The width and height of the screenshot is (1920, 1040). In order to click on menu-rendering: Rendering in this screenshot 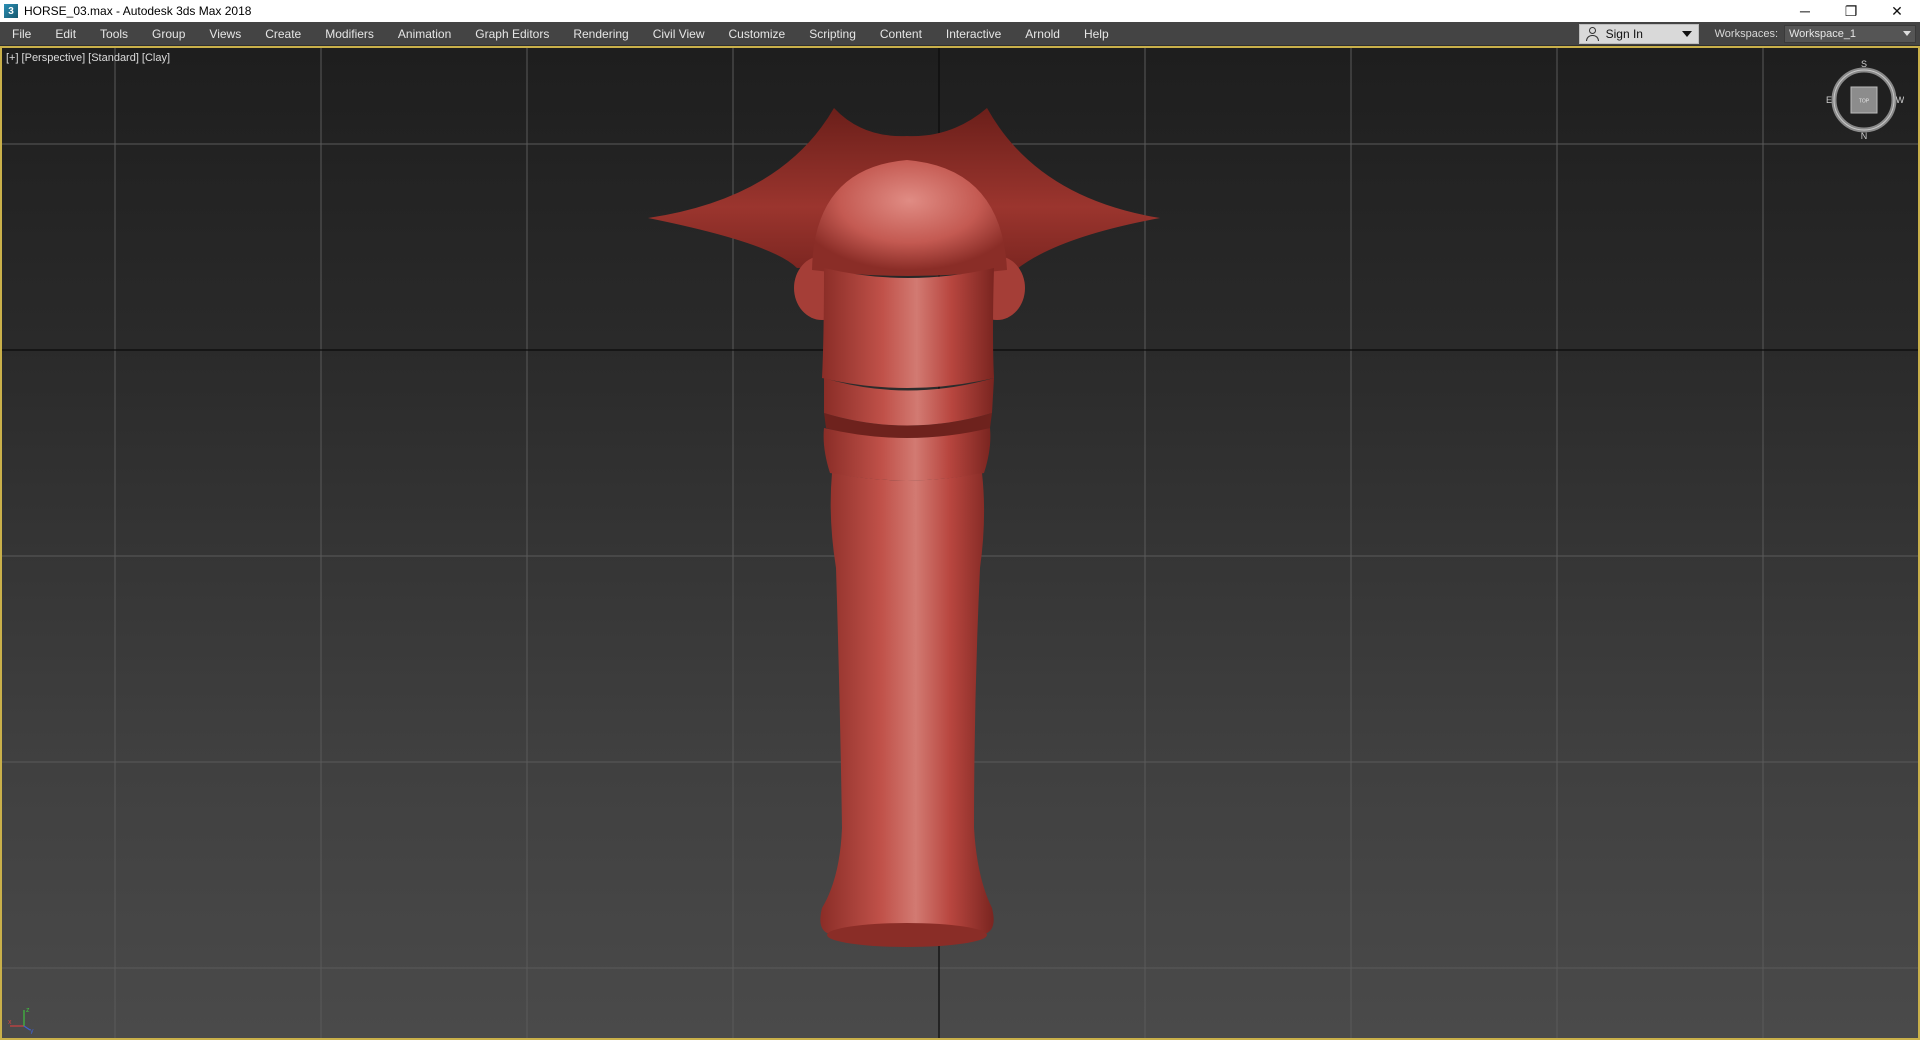, I will do `click(600, 34)`.